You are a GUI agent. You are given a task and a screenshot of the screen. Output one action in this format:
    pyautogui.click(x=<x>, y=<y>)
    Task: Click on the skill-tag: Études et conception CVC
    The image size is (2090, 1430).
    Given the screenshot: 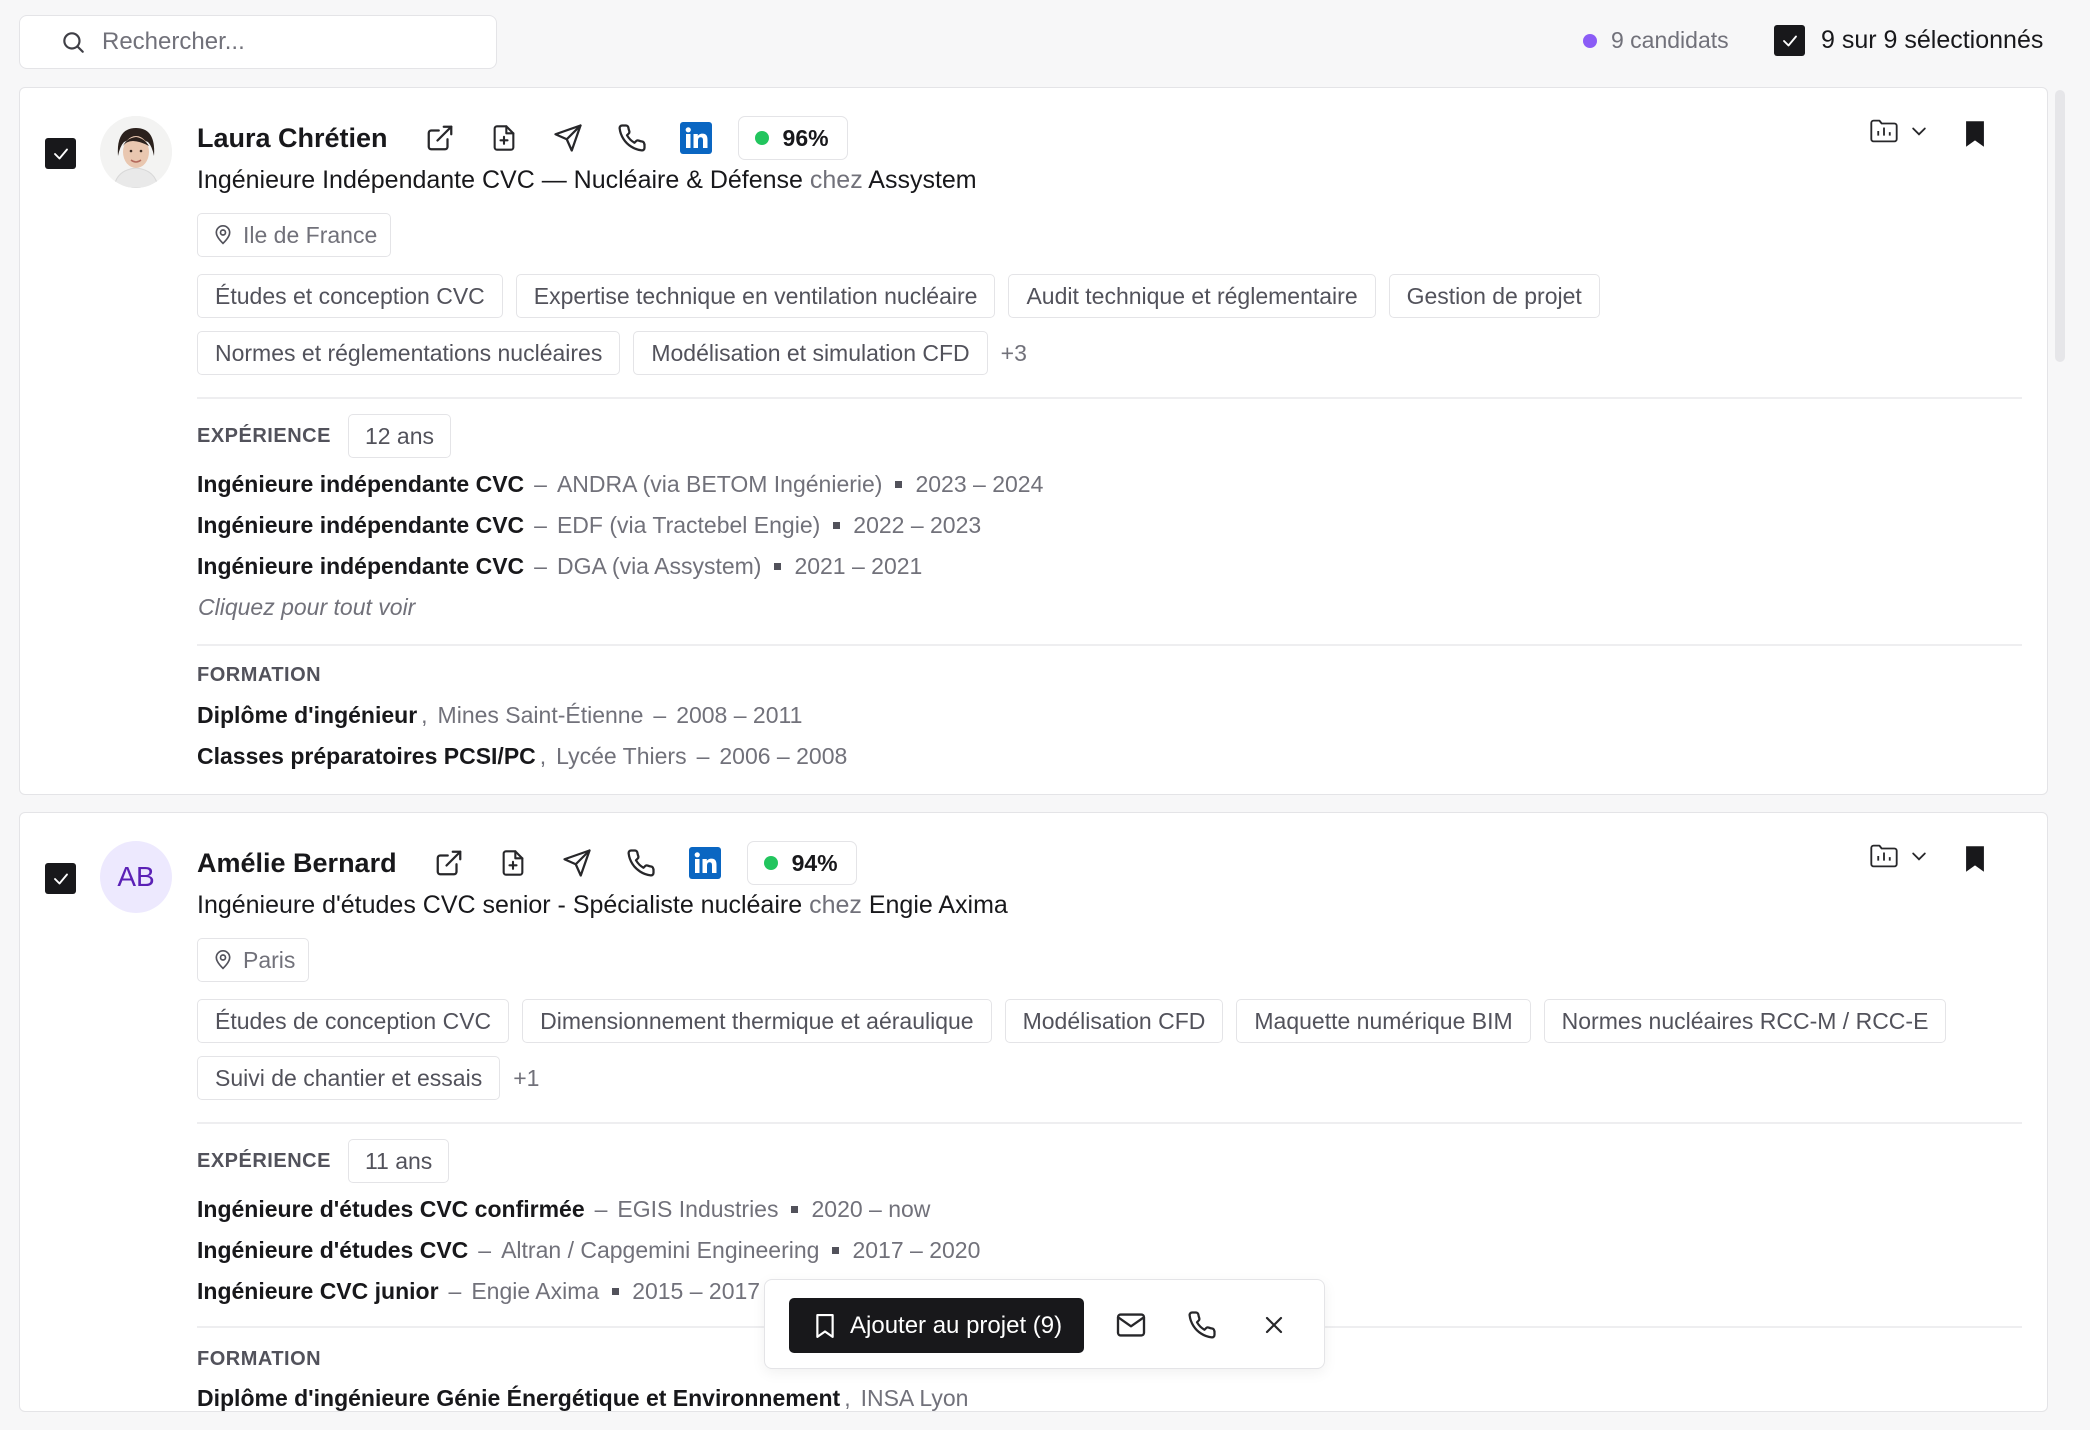 What is the action you would take?
    pyautogui.click(x=350, y=296)
    